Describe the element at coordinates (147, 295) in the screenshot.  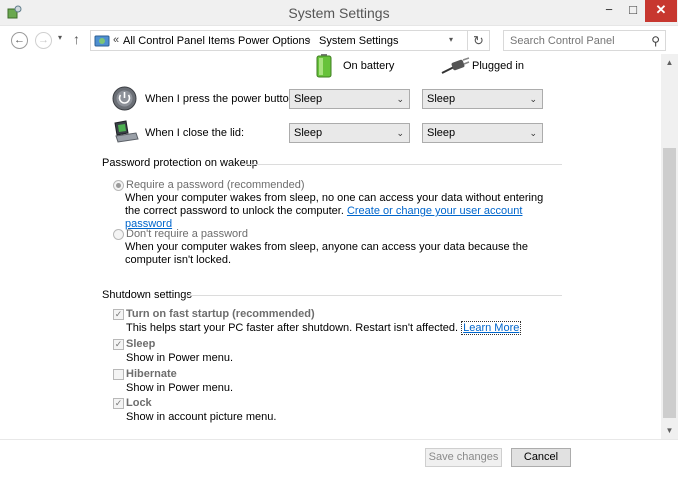
I see `shutdown-section-heading: Shutdown settings` at that location.